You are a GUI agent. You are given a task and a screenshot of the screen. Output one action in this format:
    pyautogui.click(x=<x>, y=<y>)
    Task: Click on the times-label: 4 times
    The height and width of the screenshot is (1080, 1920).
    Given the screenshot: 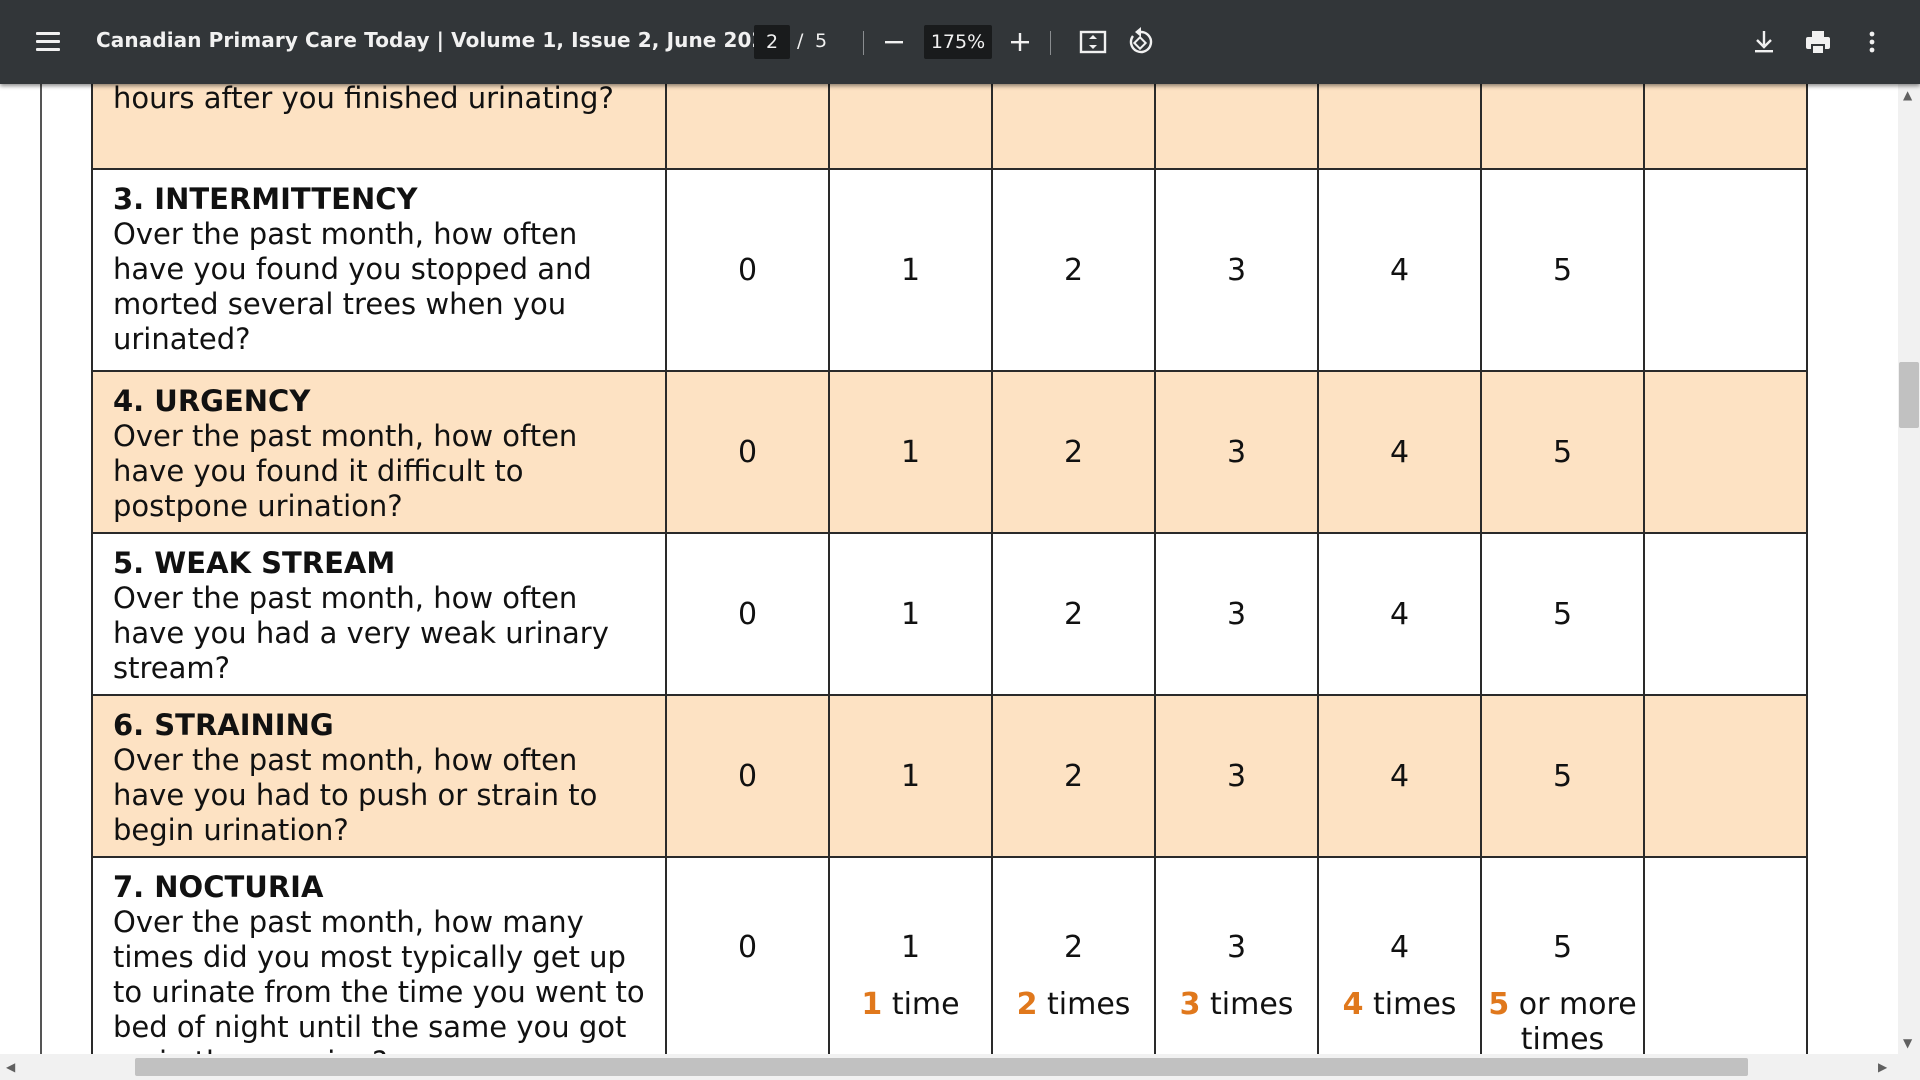 What is the action you would take?
    pyautogui.click(x=1399, y=1004)
    